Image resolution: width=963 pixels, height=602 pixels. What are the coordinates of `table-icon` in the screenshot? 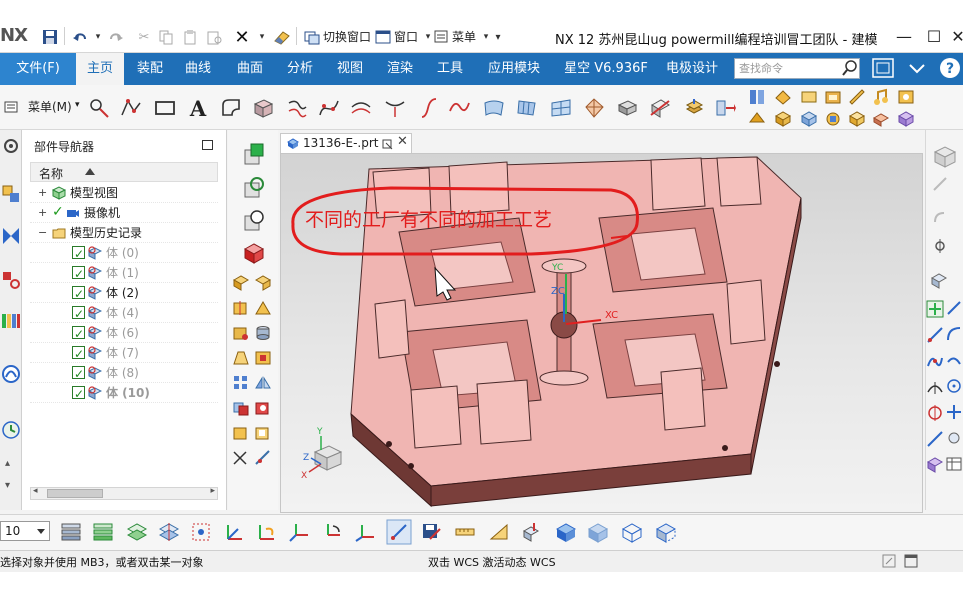 It's located at (954, 464).